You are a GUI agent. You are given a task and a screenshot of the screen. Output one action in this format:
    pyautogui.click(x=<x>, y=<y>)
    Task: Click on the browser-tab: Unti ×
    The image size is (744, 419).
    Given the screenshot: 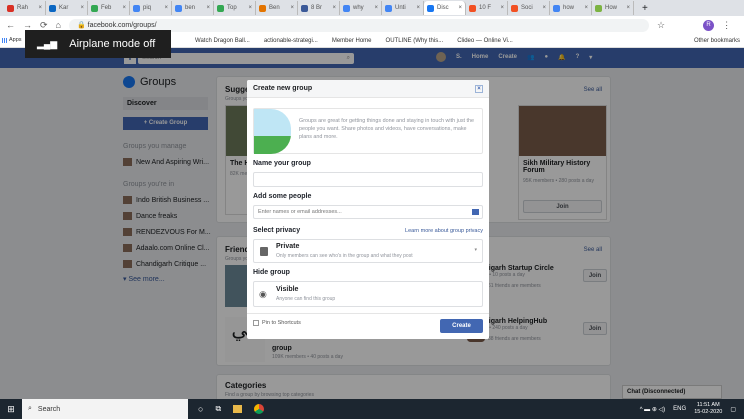 What is the action you would take?
    pyautogui.click(x=403, y=8)
    